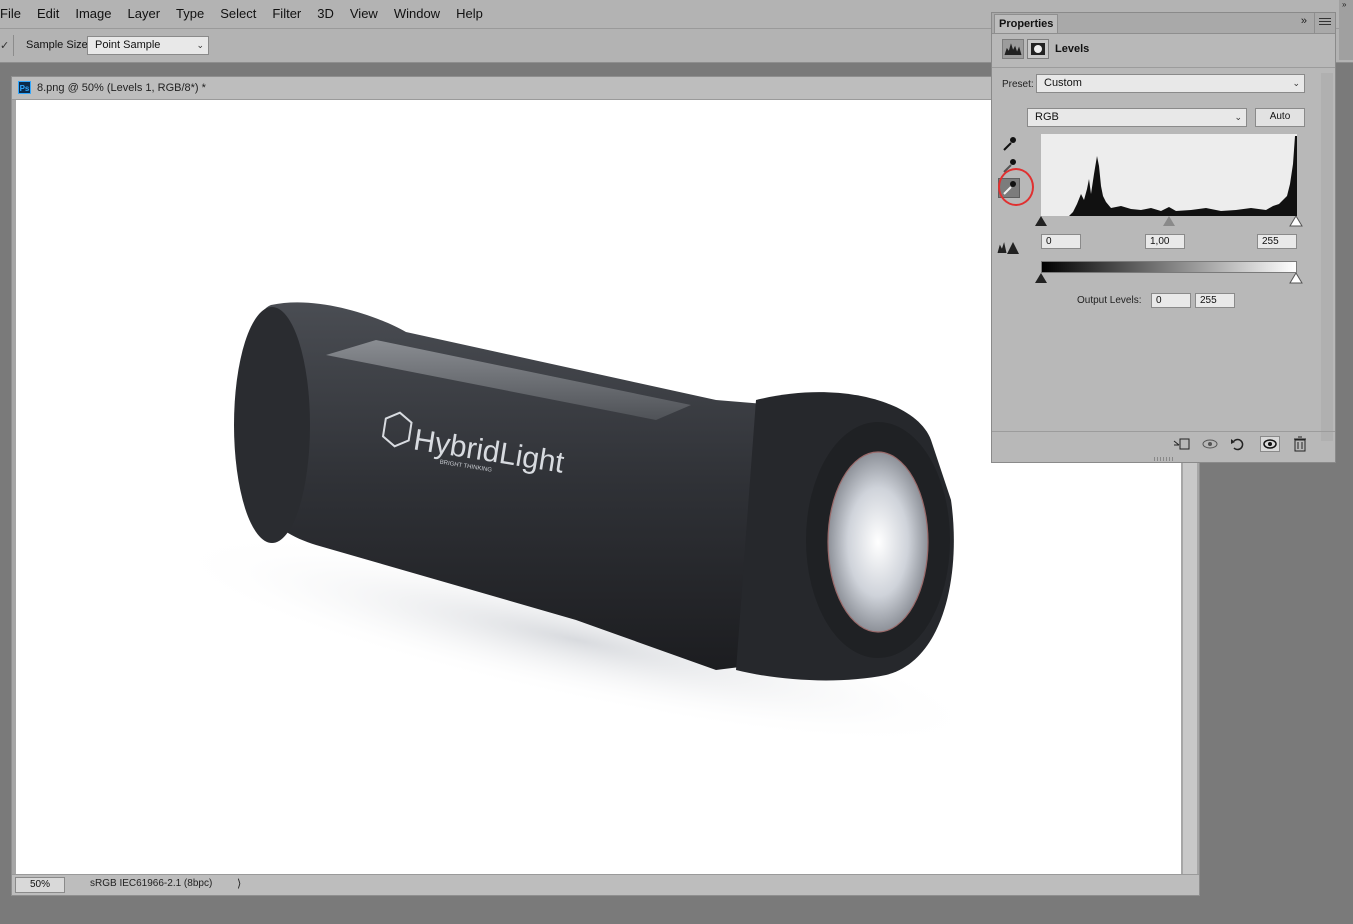 The width and height of the screenshot is (1353, 924). What do you see at coordinates (1164, 459) in the screenshot?
I see `panel-resize-grip` at bounding box center [1164, 459].